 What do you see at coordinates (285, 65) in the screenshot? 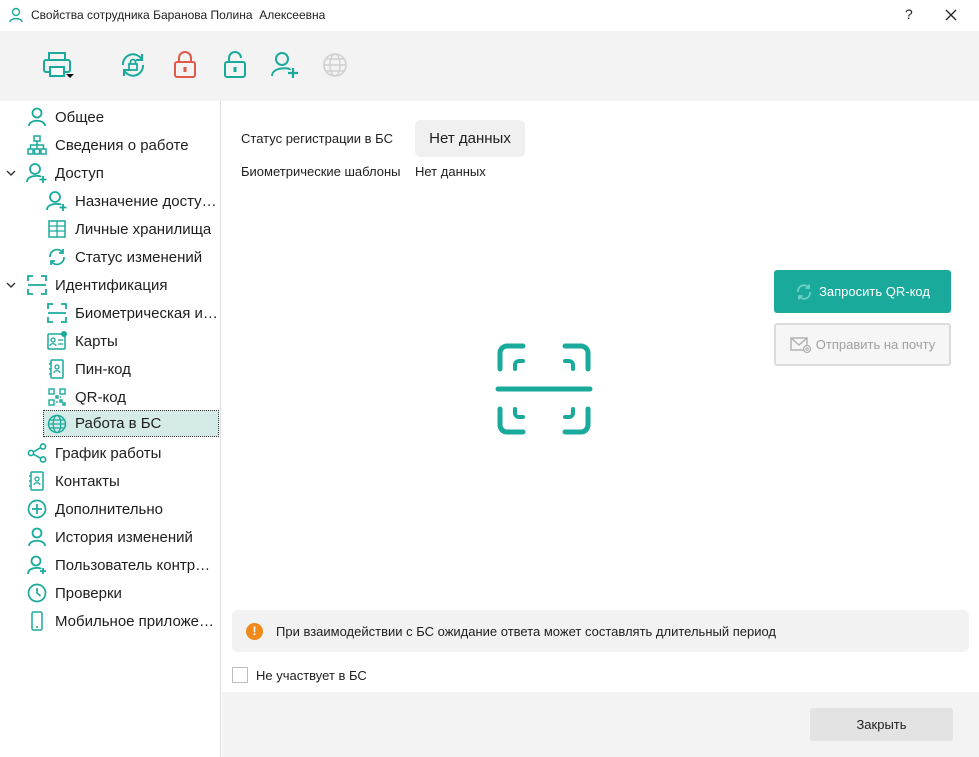
I see `add-user-icon` at bounding box center [285, 65].